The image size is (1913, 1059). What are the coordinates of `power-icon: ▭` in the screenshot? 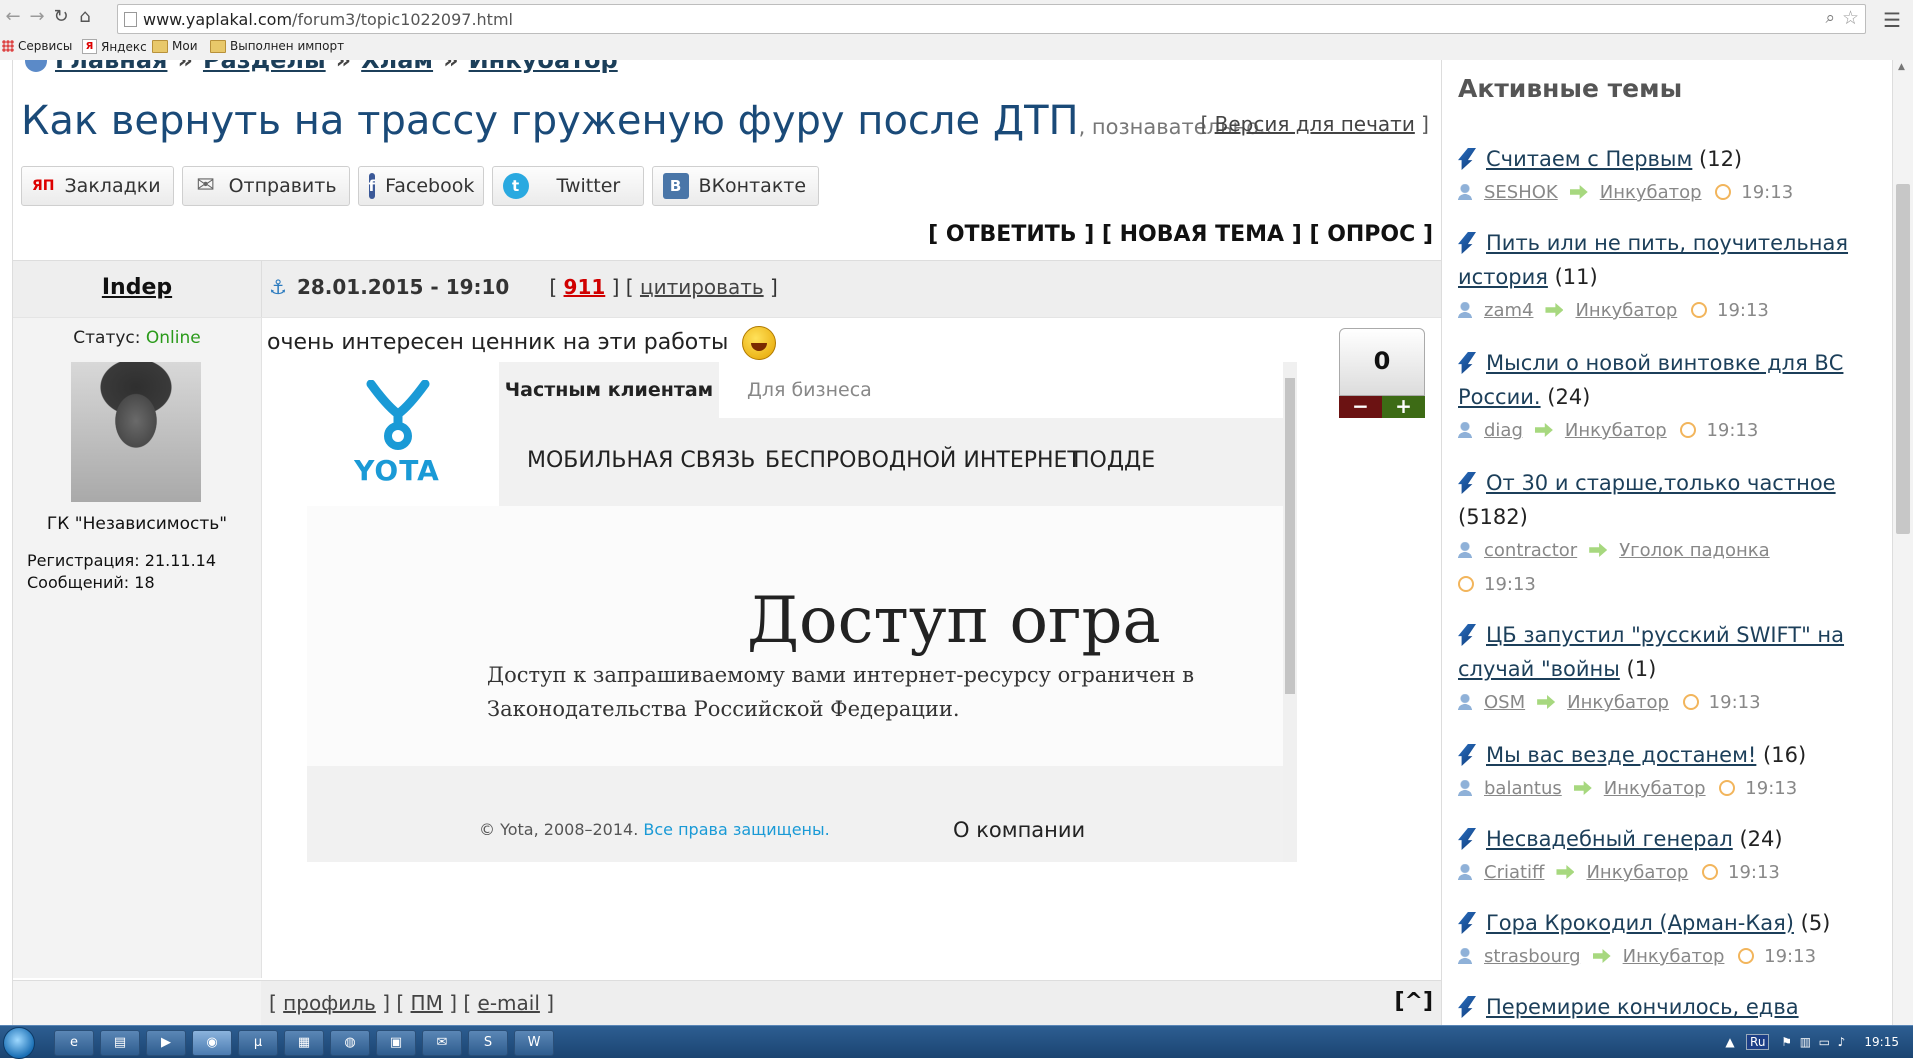 It's located at (1824, 1042).